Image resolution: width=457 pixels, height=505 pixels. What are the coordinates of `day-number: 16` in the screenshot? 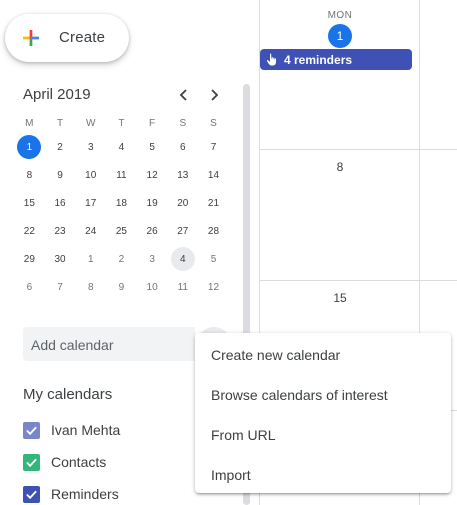 It's located at (60, 203).